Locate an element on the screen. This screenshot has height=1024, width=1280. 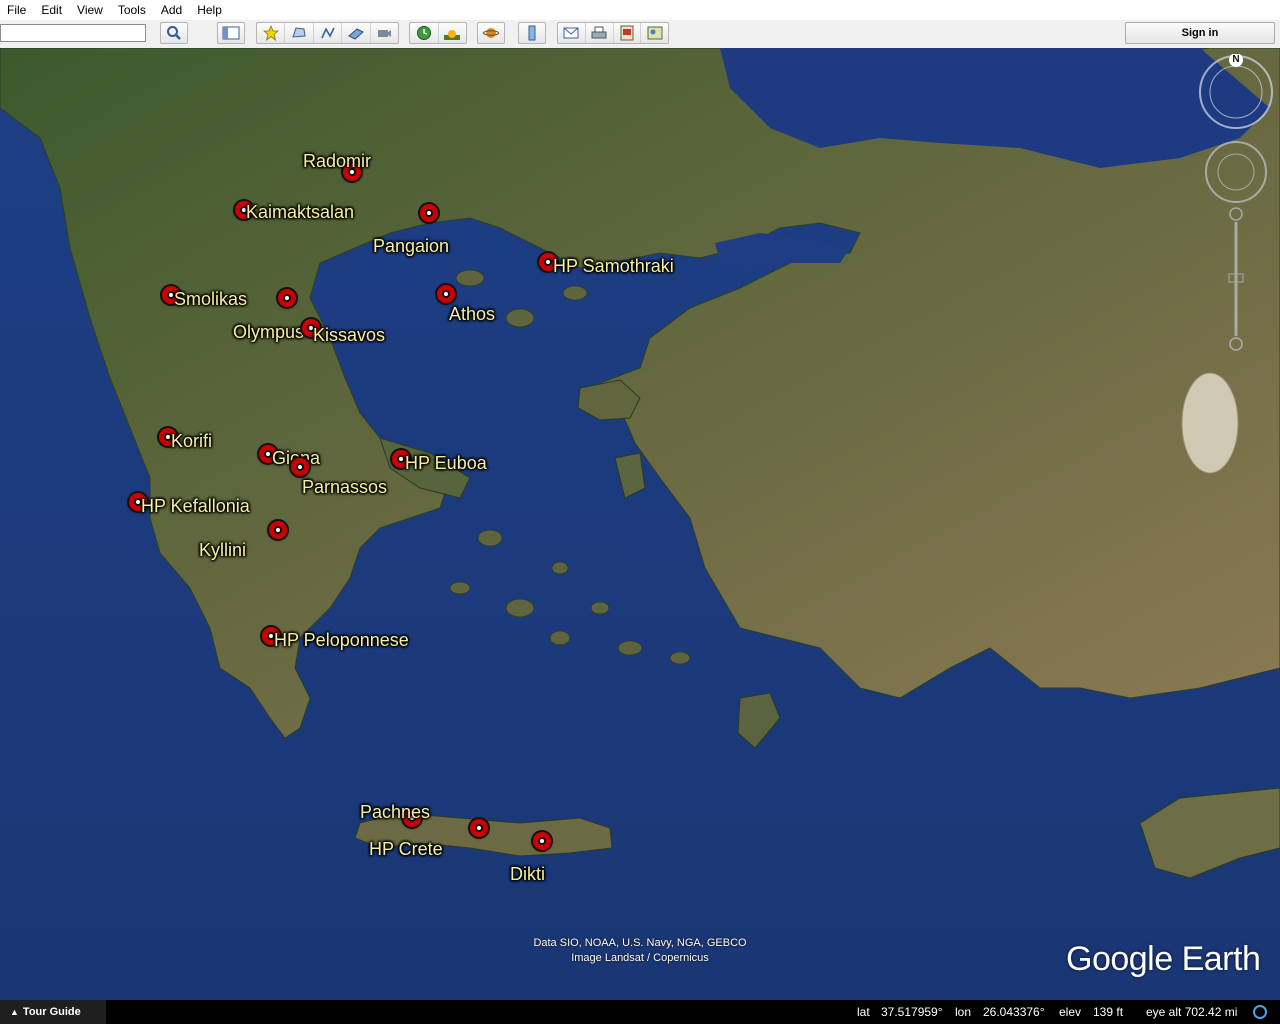
print-button is located at coordinates (600, 33).